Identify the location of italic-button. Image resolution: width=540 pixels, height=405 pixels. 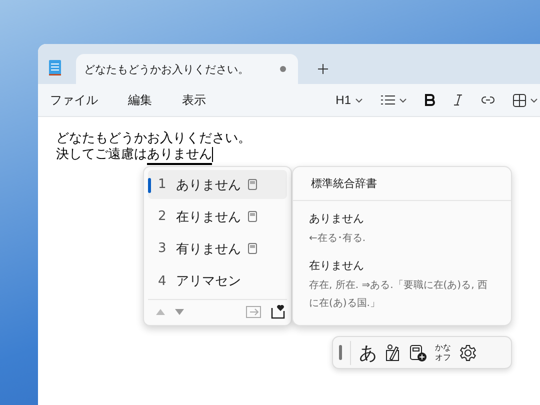
(458, 100).